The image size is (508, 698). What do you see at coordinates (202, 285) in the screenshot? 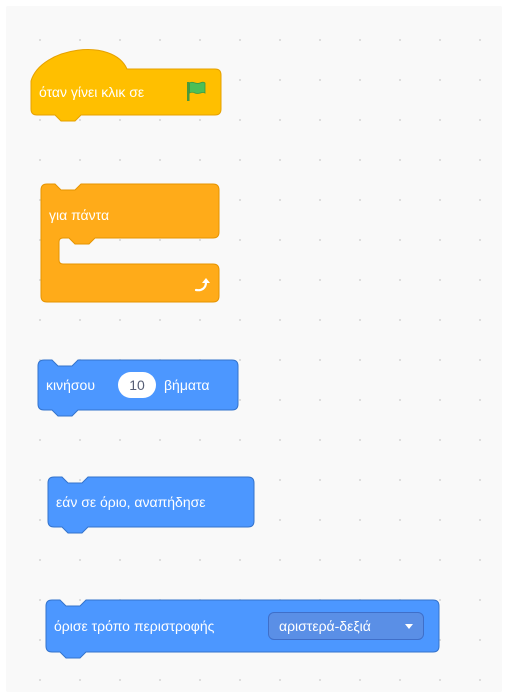
I see `loop-arrow-icon` at bounding box center [202, 285].